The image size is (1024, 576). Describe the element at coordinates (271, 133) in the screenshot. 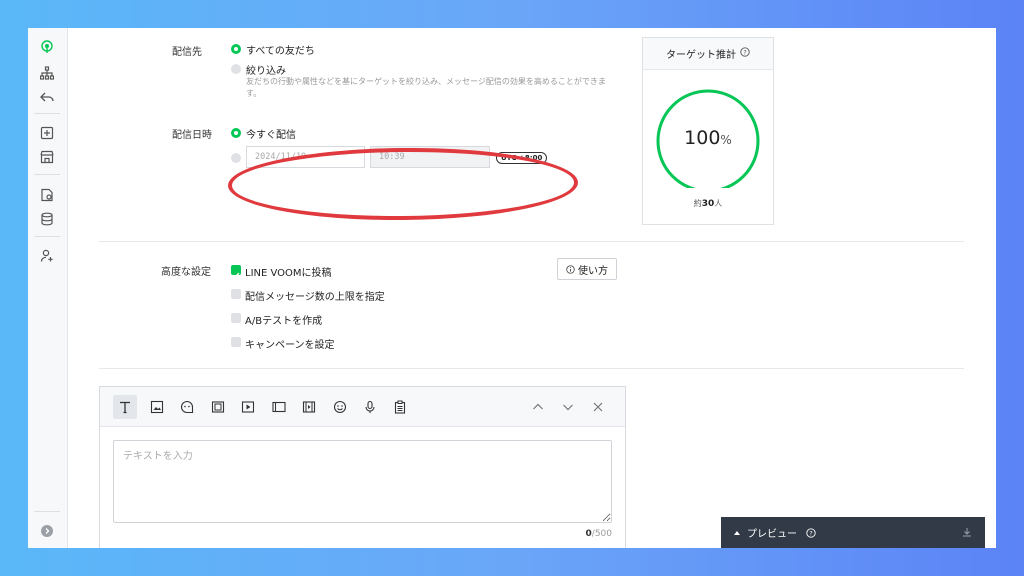

I see `option-send-now: 今すぐ配信` at that location.